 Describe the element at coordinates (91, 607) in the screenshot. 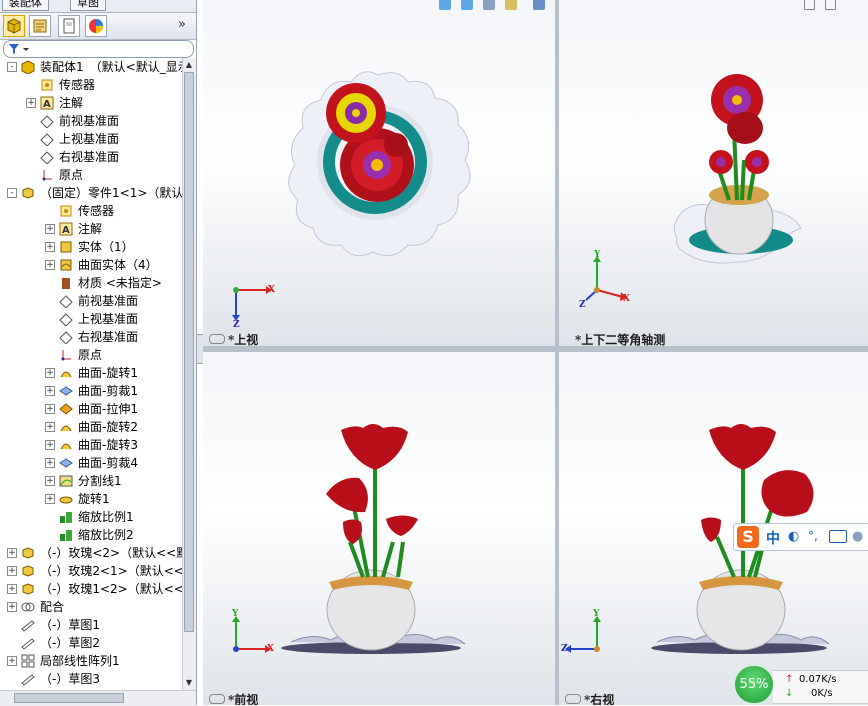

I see `tree-item: + 配合` at that location.